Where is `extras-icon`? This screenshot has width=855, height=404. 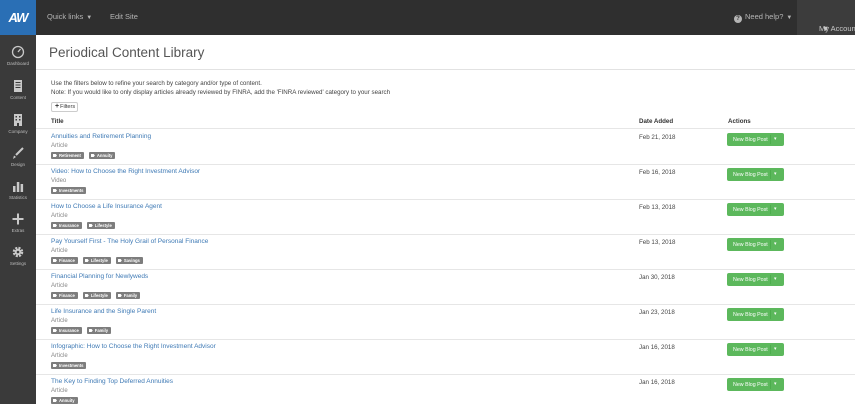 extras-icon is located at coordinates (18, 219).